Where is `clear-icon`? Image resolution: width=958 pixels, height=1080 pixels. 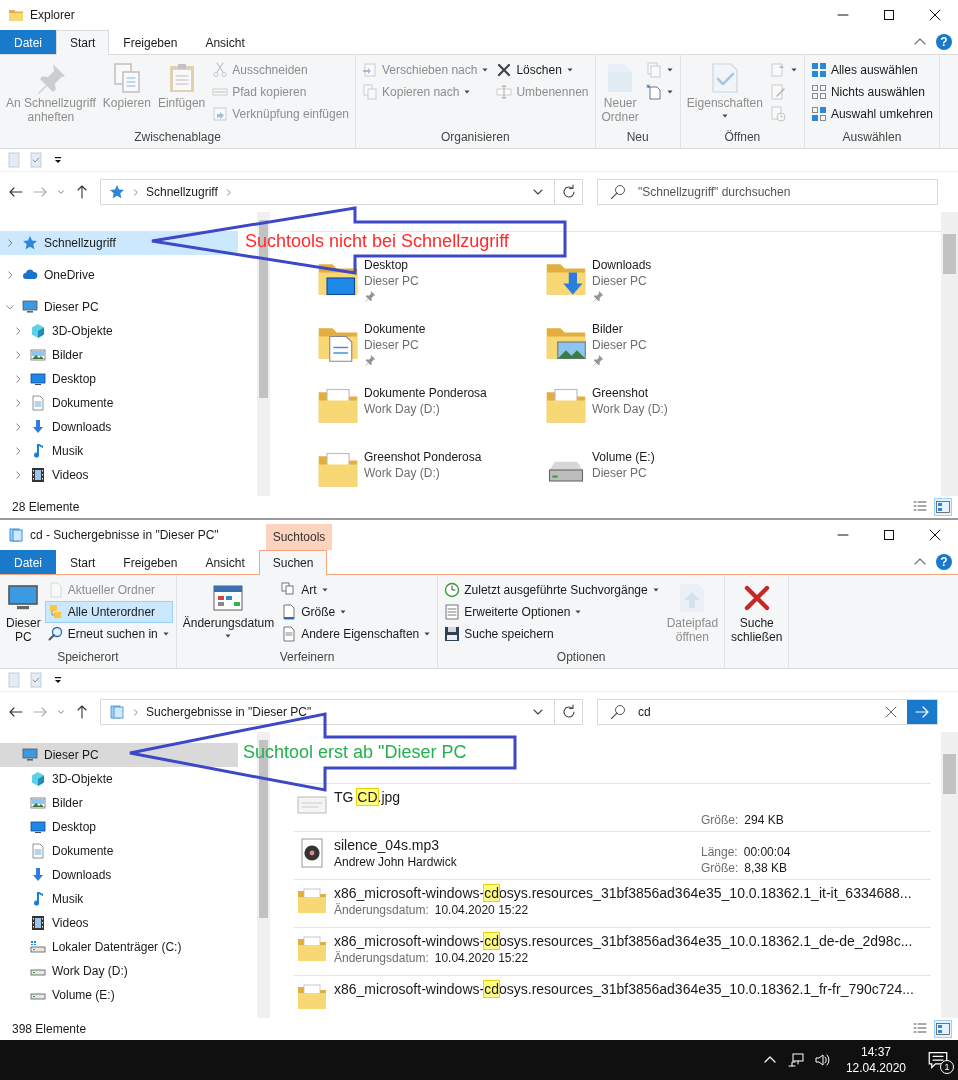 clear-icon is located at coordinates (891, 712).